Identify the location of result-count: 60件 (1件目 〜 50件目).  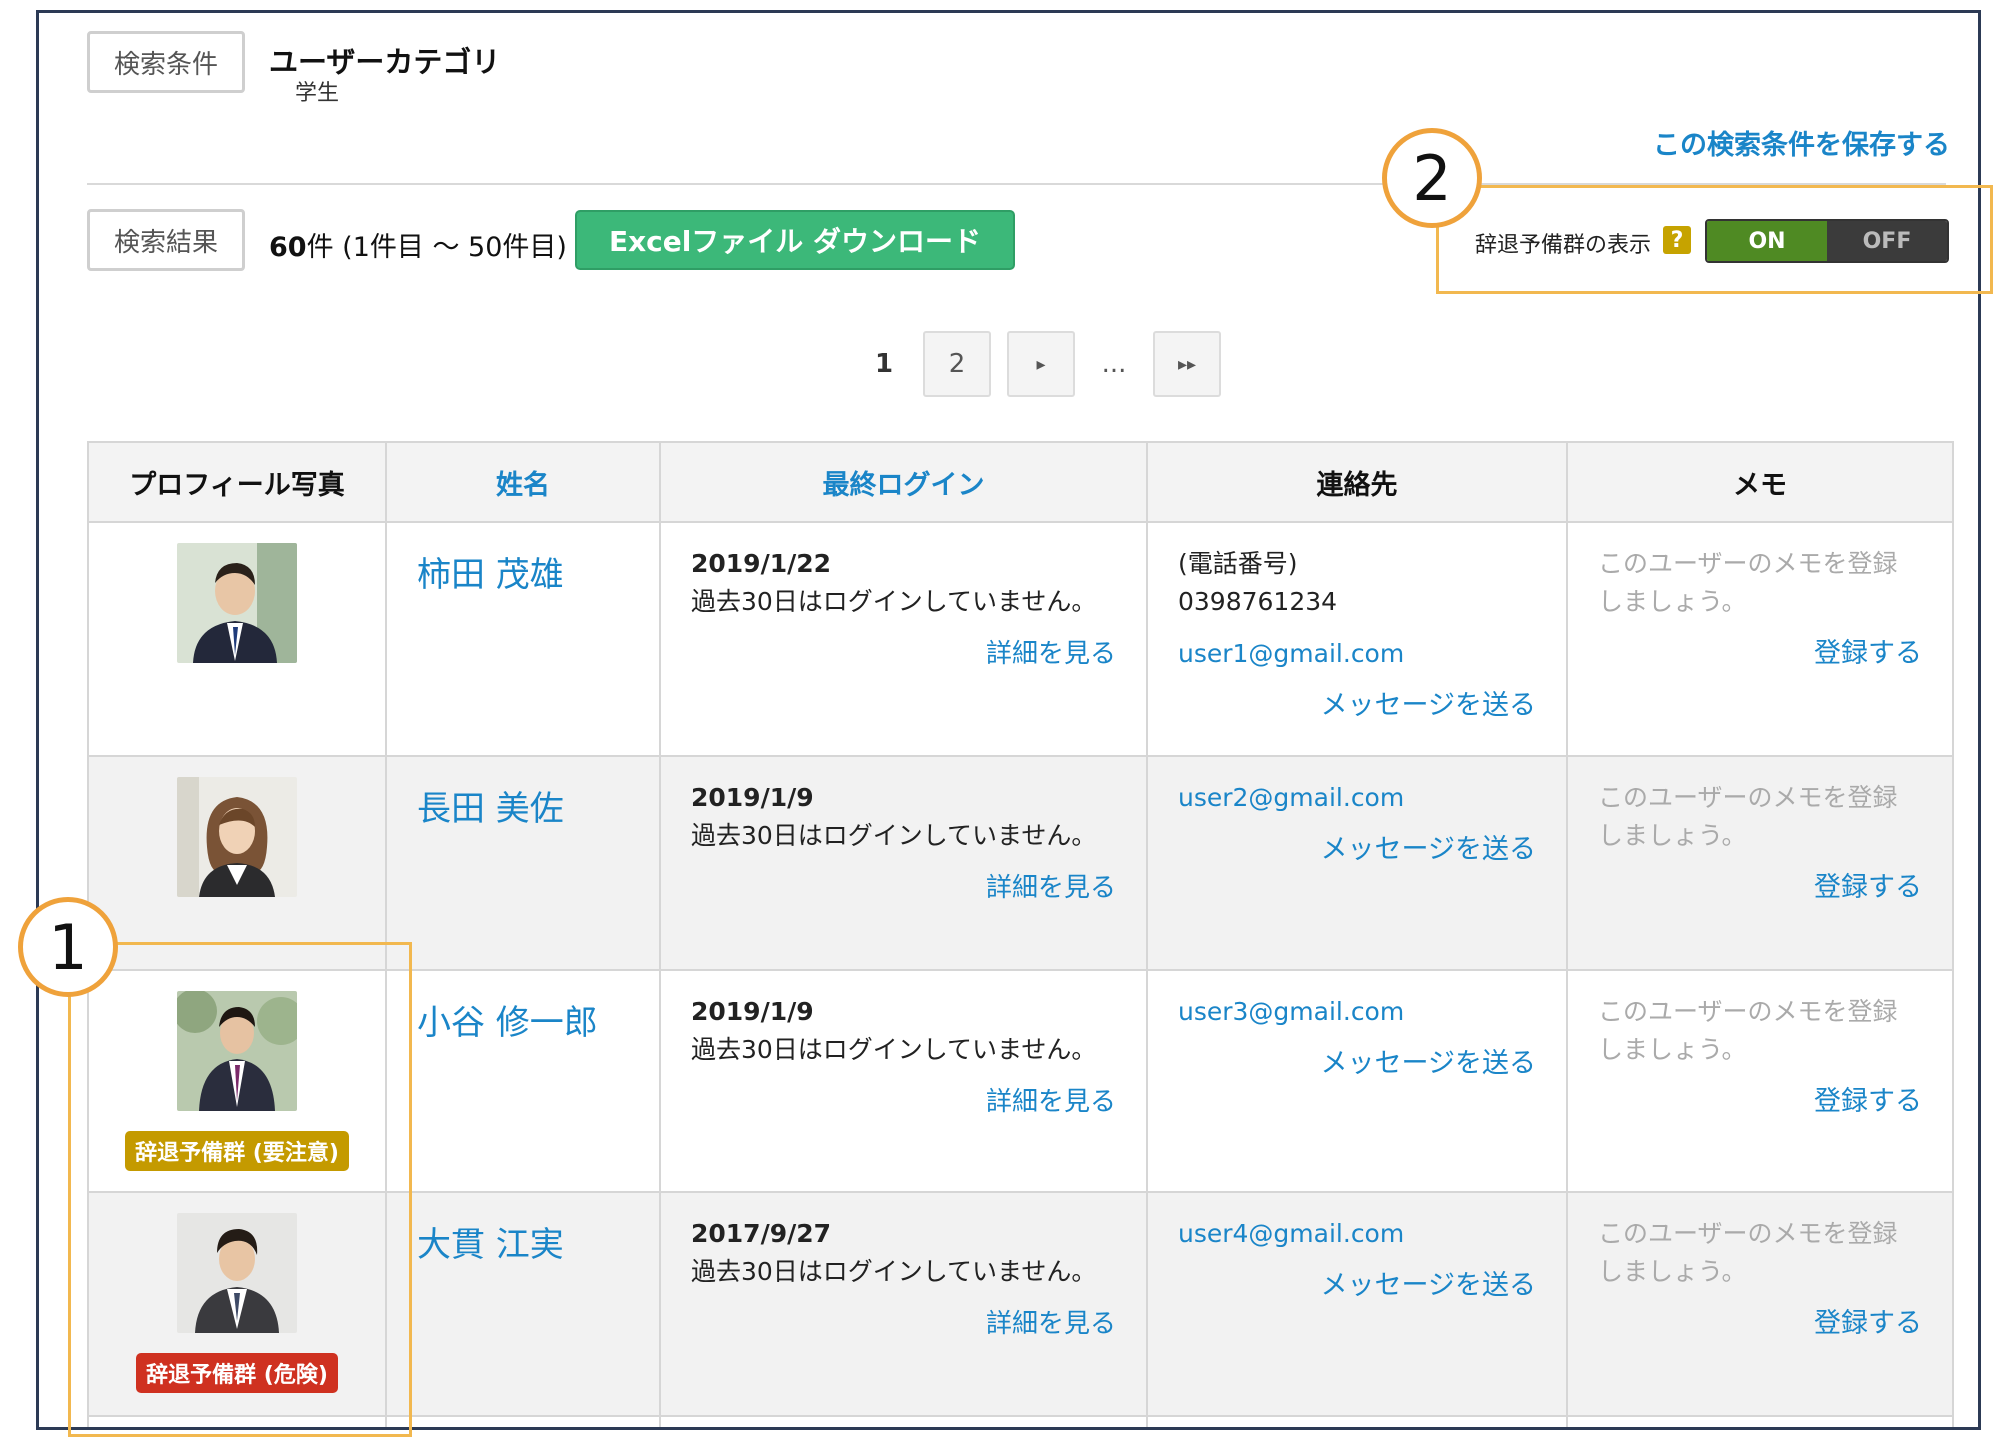
(418, 244).